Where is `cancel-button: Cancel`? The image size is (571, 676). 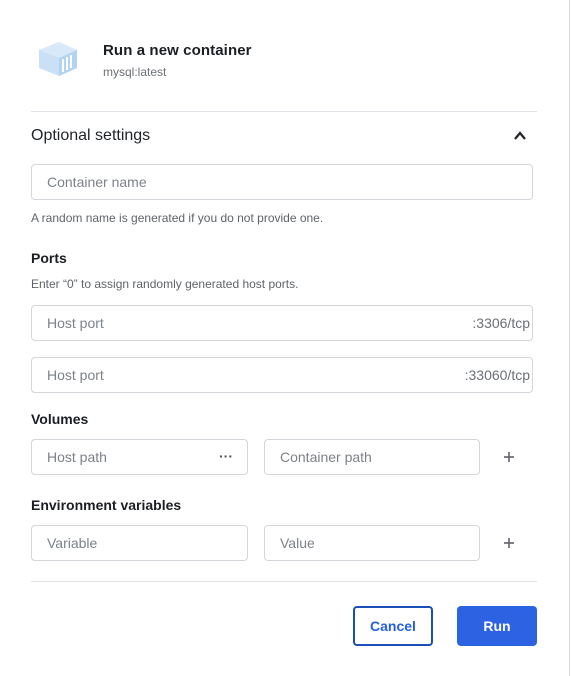 cancel-button: Cancel is located at coordinates (393, 626).